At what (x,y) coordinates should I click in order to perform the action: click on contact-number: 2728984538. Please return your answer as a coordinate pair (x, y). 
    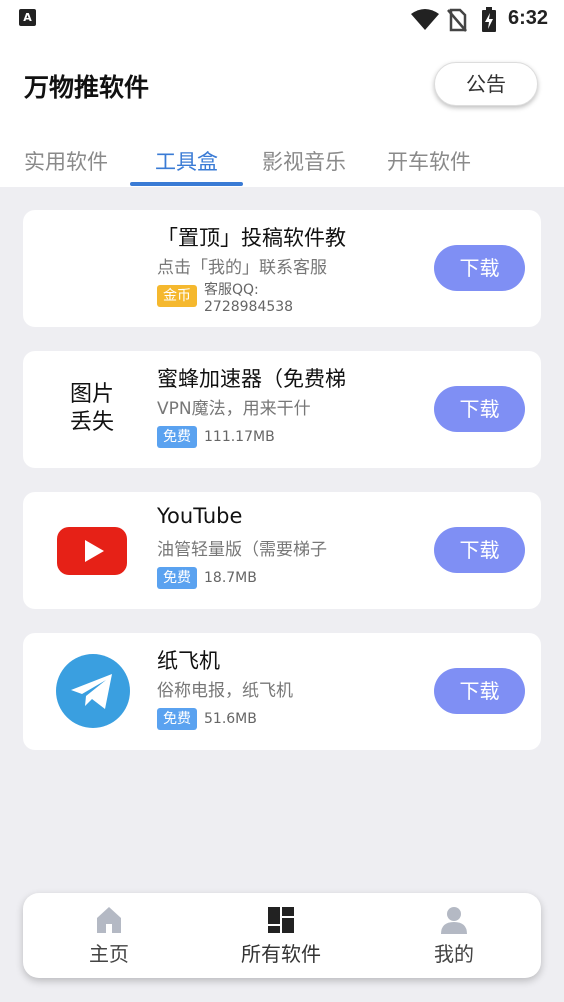
    Looking at the image, I should click on (249, 307).